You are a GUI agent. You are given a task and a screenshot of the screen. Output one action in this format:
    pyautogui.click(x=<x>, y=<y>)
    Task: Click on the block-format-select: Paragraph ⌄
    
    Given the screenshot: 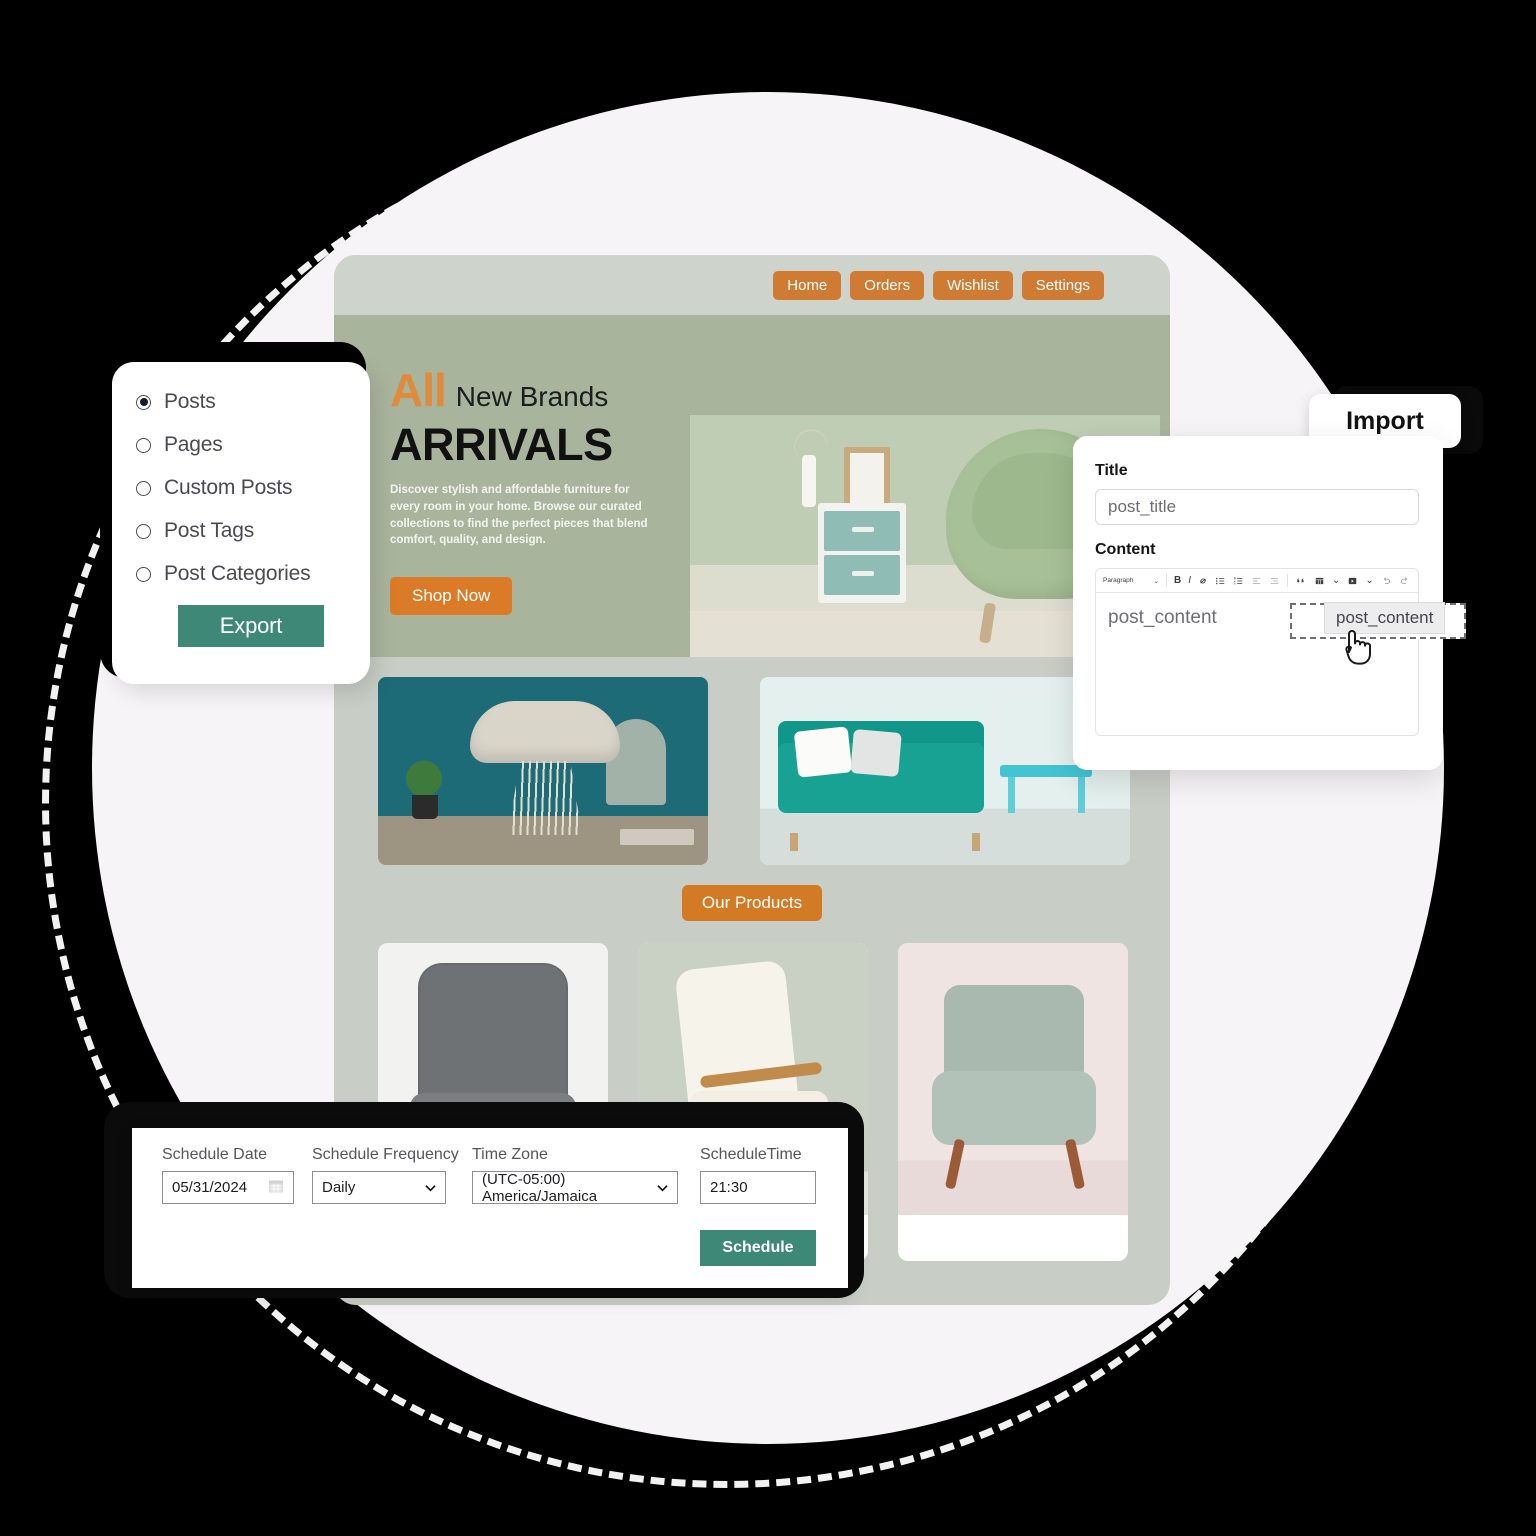 What is the action you would take?
    pyautogui.click(x=1131, y=581)
    